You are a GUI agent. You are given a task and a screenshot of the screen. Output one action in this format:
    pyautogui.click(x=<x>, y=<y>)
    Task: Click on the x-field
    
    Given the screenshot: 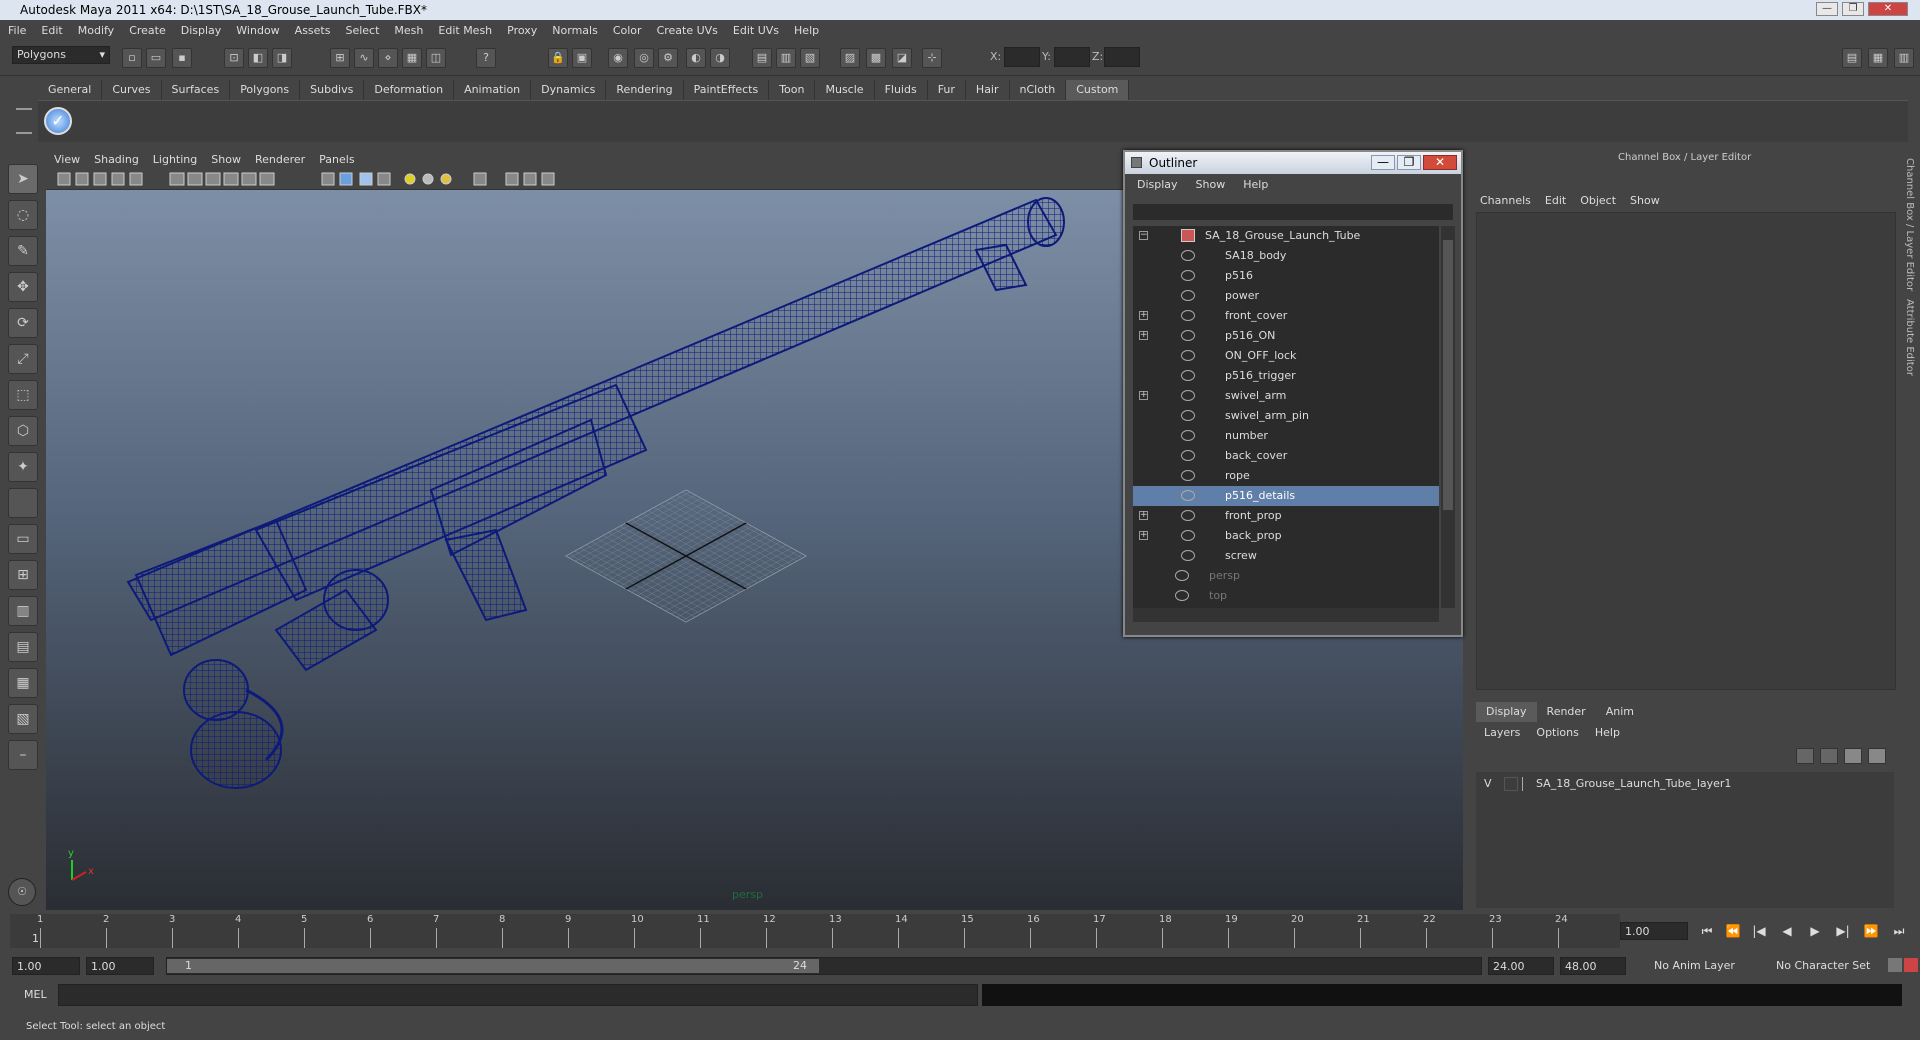 What is the action you would take?
    pyautogui.click(x=1022, y=57)
    